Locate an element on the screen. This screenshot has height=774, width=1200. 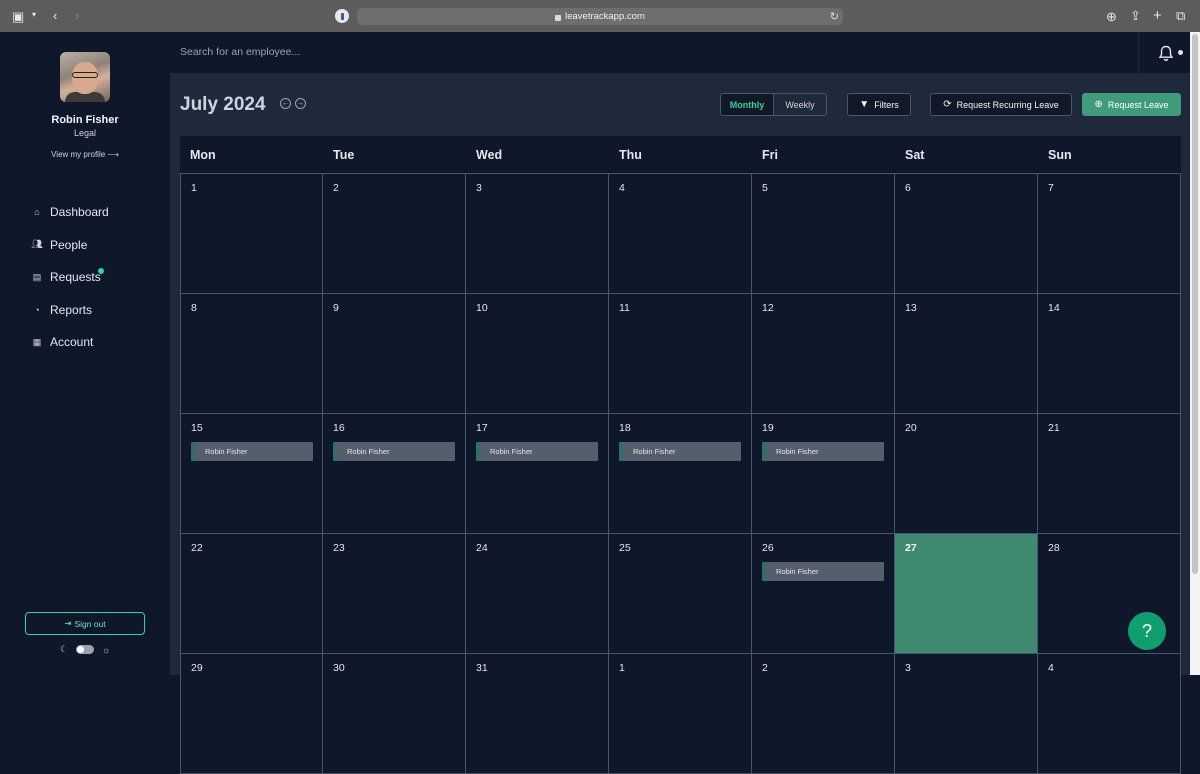
theme-switch is located at coordinates (85, 649).